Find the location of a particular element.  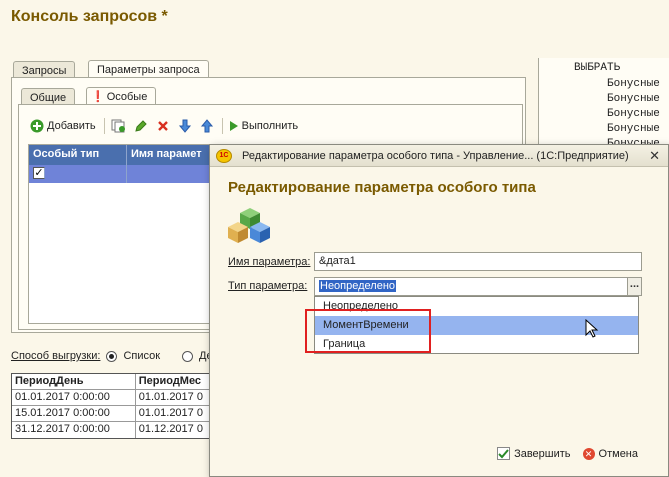

finish-button: Завершить is located at coordinates (534, 453).